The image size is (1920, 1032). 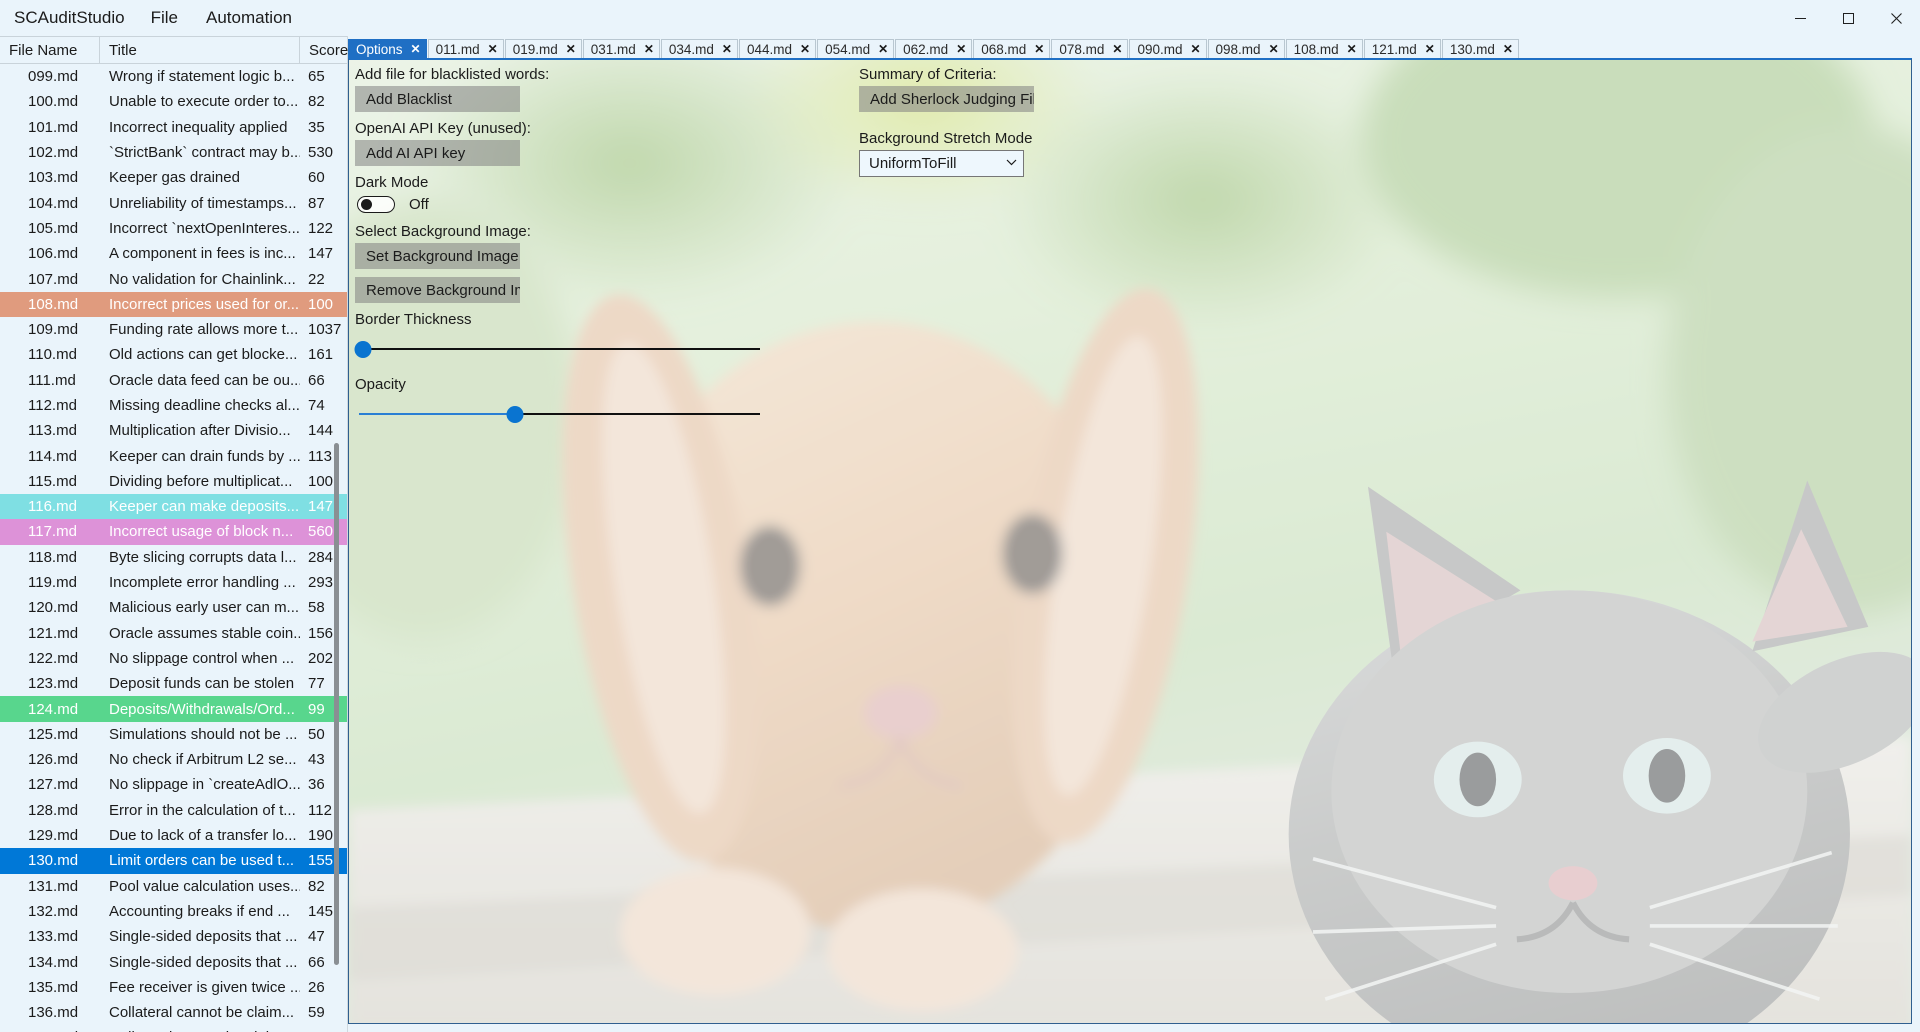 What do you see at coordinates (173, 961) in the screenshot?
I see `table-row: 134.md Single-sided deposits that ... 66` at bounding box center [173, 961].